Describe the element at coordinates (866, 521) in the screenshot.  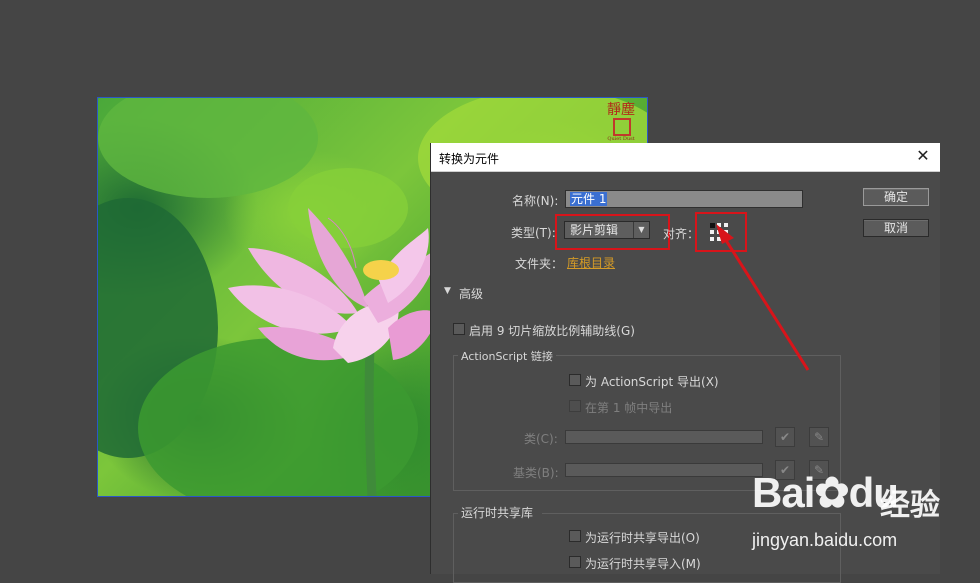
I see `baidu-watermark: Bai✿du 经验 jingyan.baidu.com` at that location.